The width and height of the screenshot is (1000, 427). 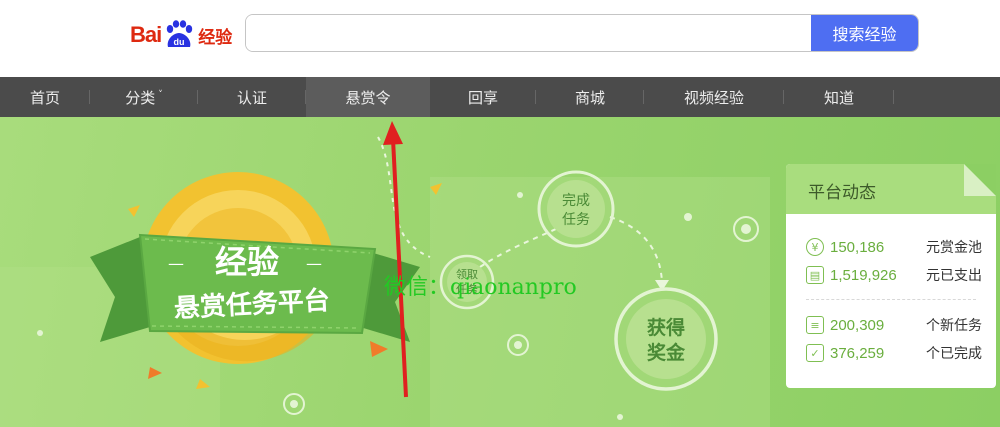 I want to click on nav-item-home: 首页, so click(x=45, y=97).